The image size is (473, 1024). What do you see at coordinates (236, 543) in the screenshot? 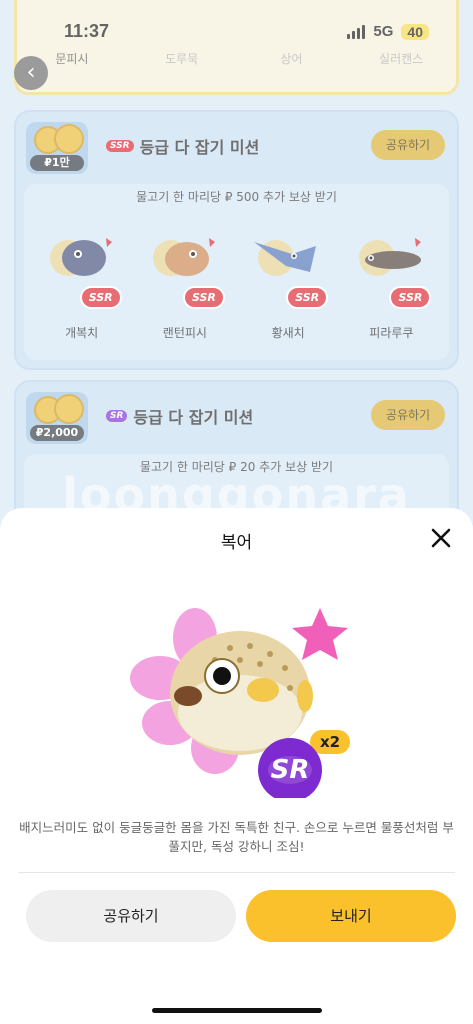
I see `sheet-title: 복어` at bounding box center [236, 543].